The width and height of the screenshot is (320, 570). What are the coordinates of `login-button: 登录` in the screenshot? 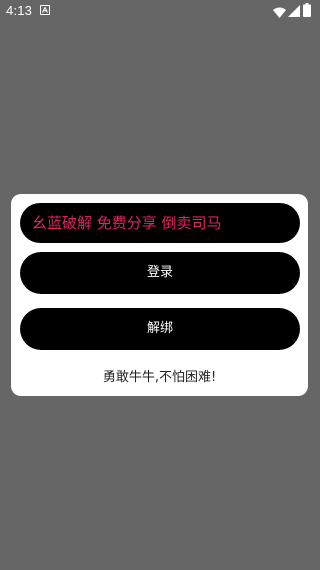 It's located at (160, 273).